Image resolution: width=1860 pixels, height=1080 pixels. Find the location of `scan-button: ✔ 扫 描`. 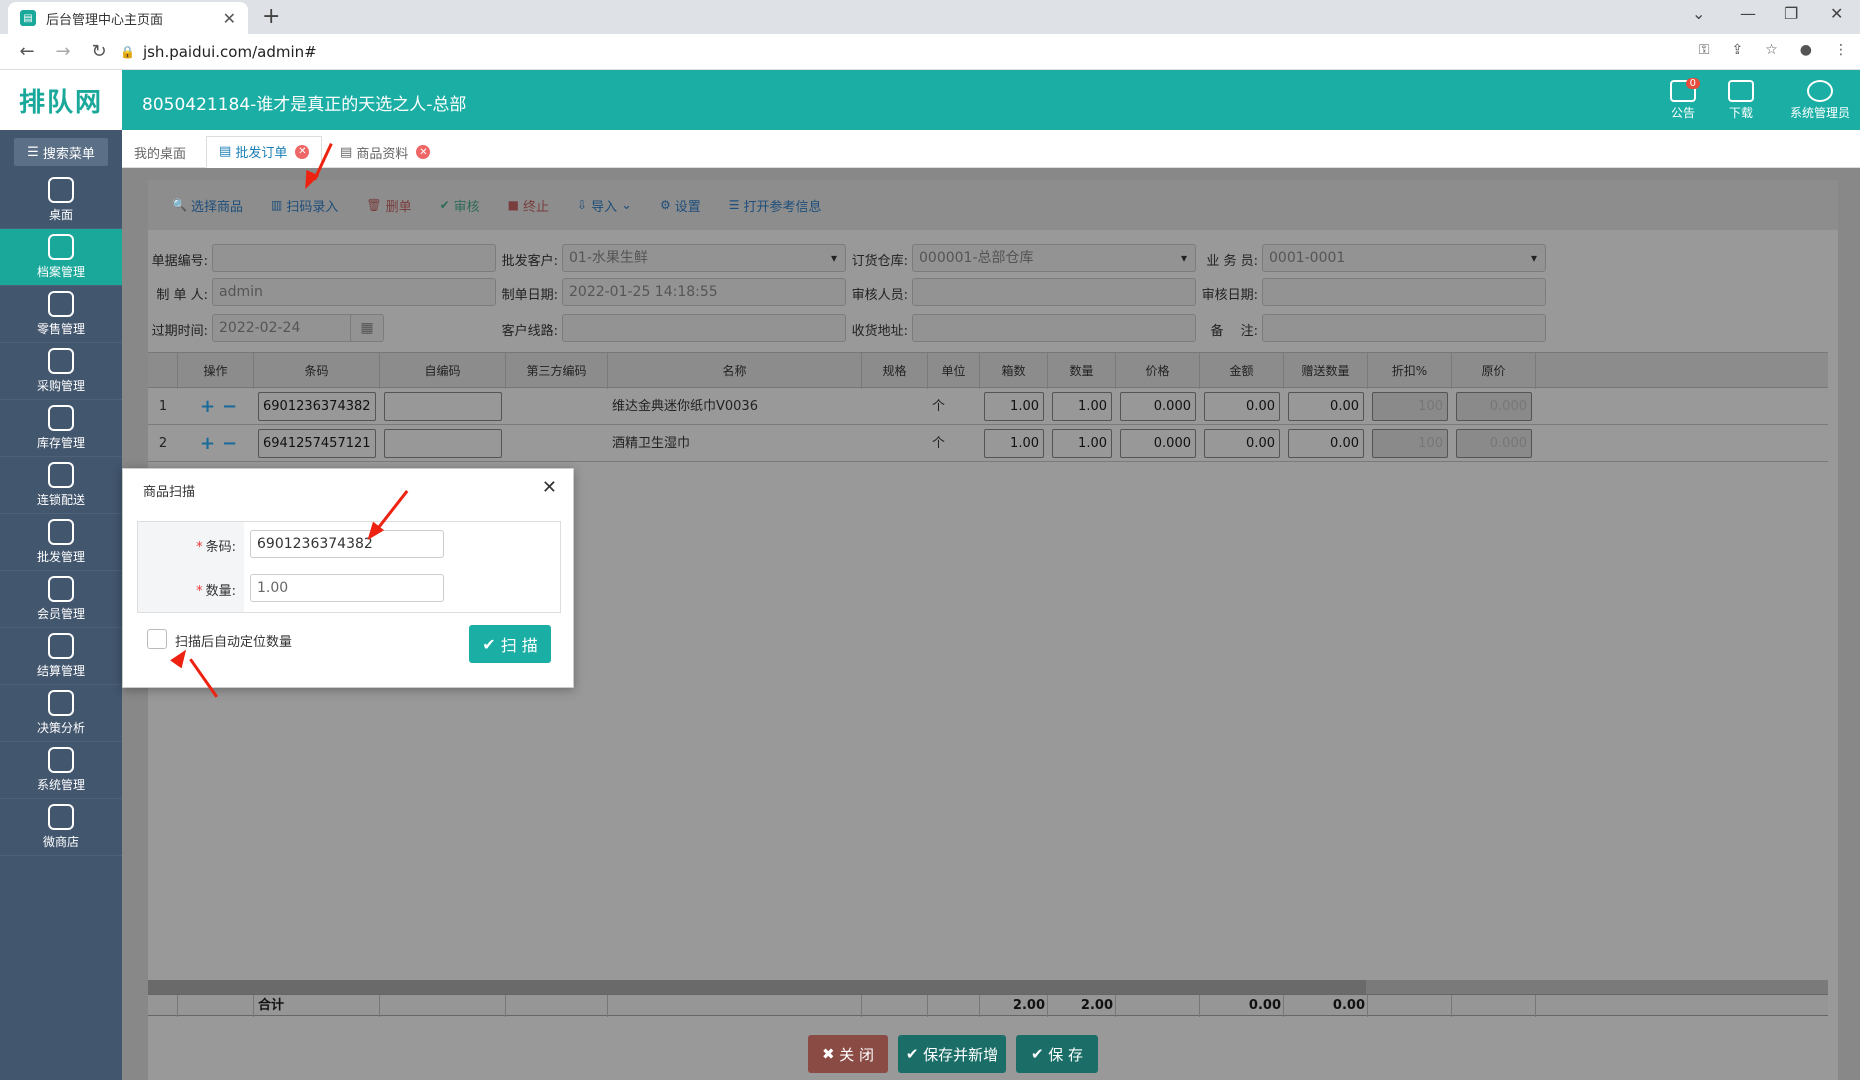

scan-button: ✔ 扫 描 is located at coordinates (510, 644).